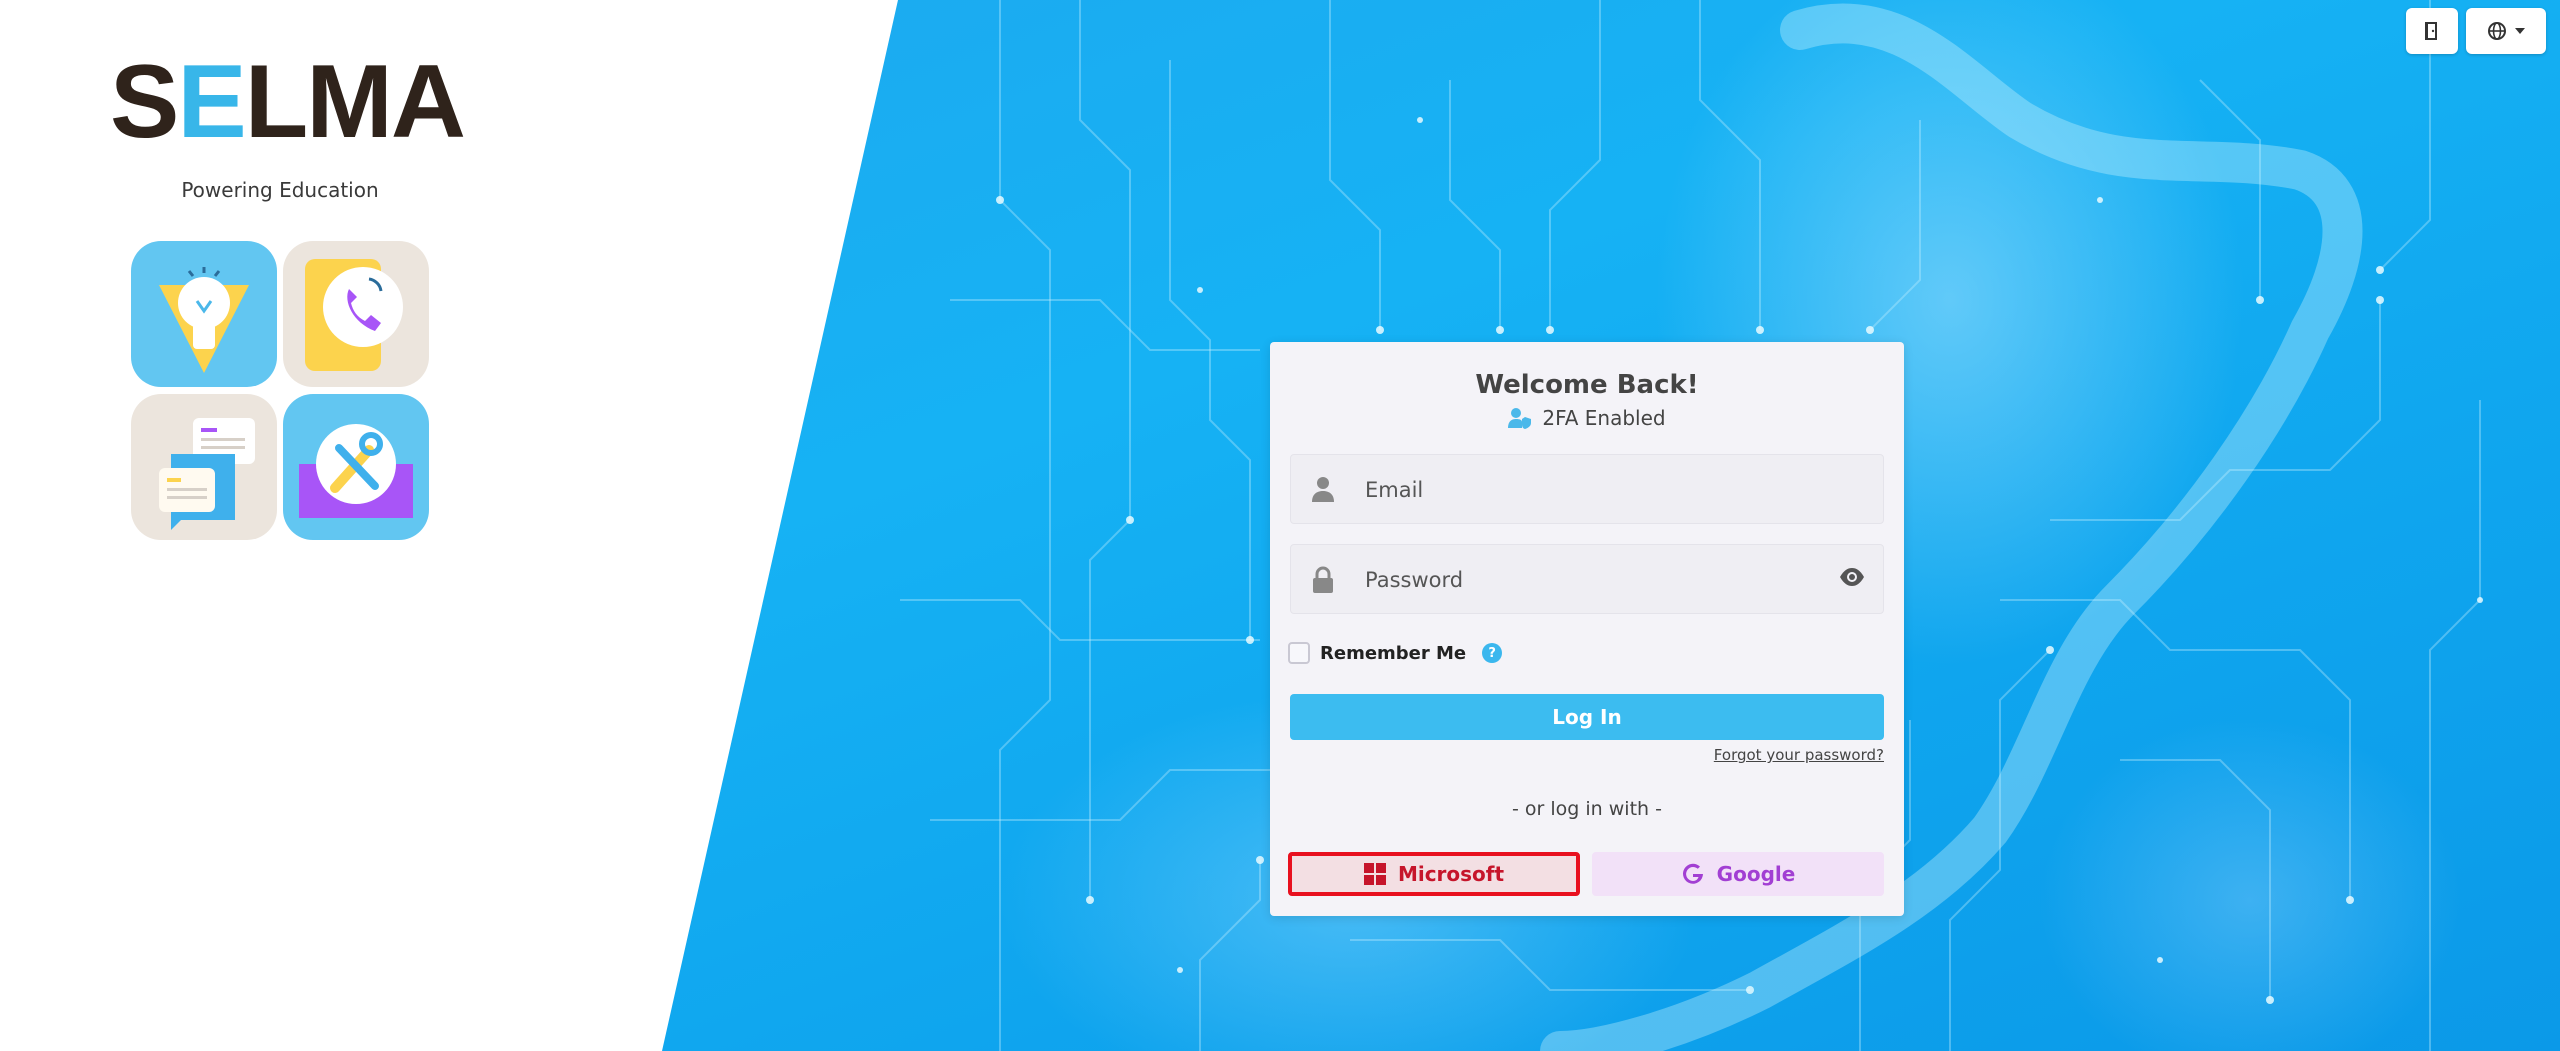 The height and width of the screenshot is (1051, 2560). Describe the element at coordinates (1799, 755) in the screenshot. I see `forgot-password-link: Forgot your password?` at that location.